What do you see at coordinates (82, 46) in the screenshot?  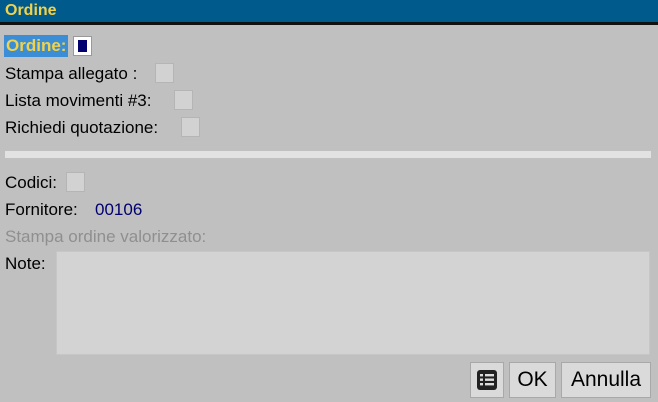 I see `ordine-checkbox` at bounding box center [82, 46].